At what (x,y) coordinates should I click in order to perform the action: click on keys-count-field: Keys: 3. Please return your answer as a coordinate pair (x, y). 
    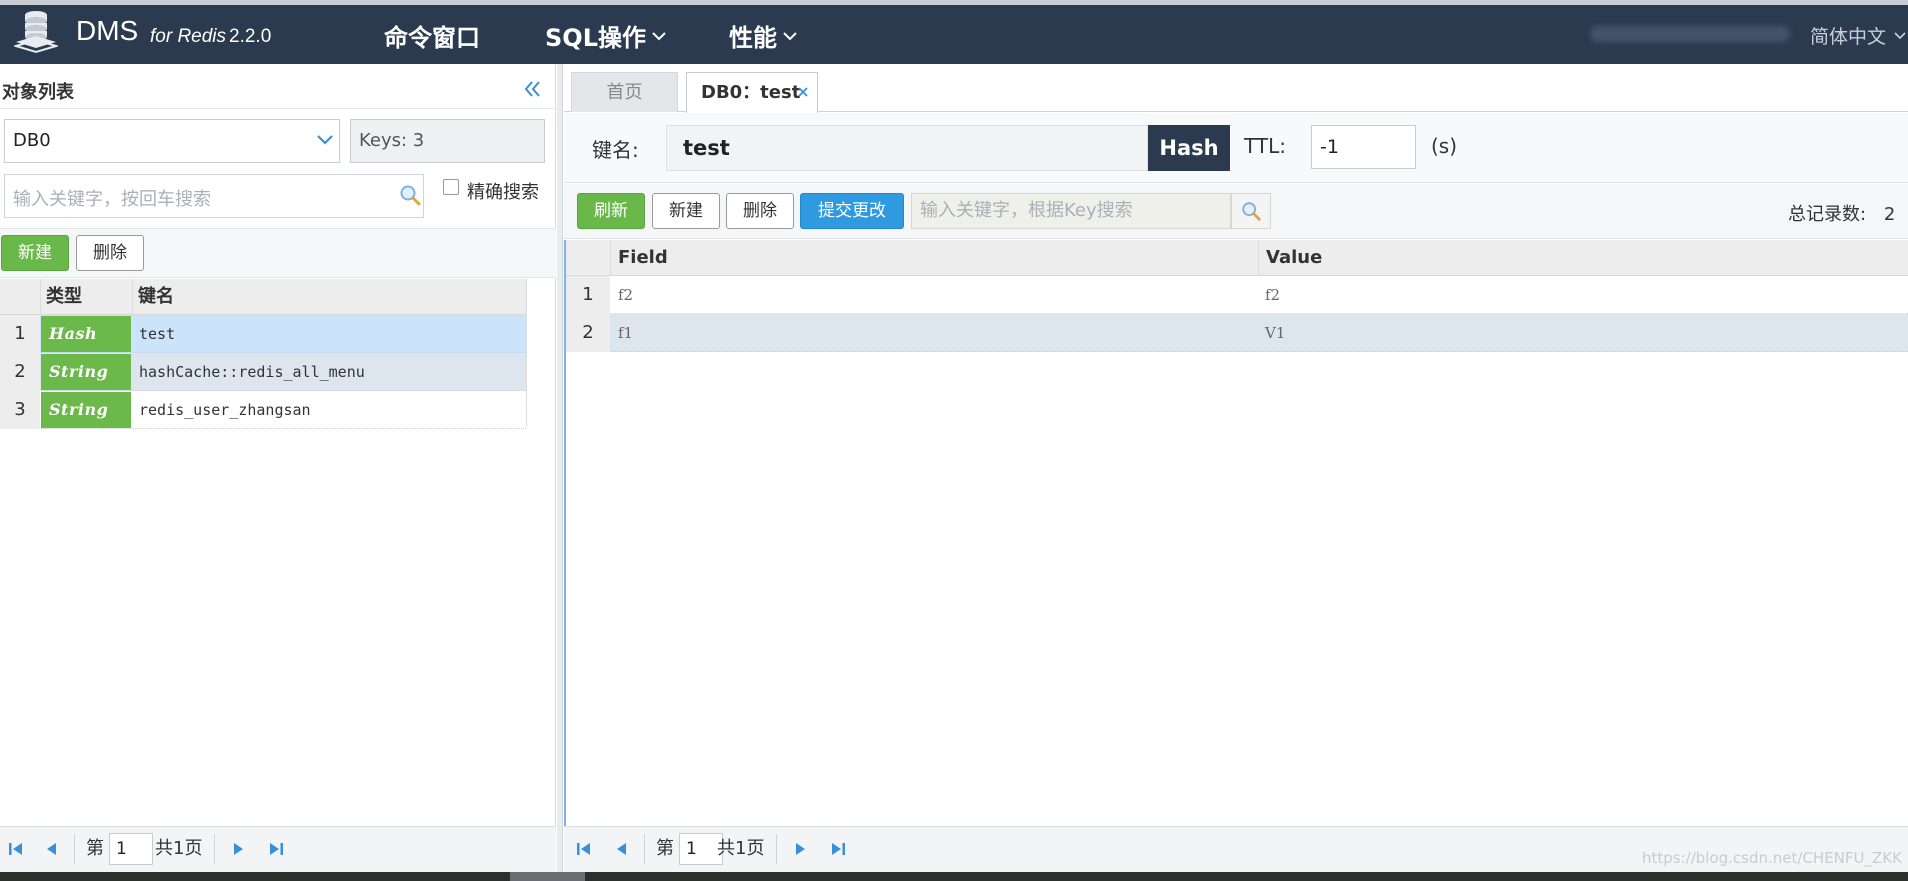
    Looking at the image, I should click on (447, 141).